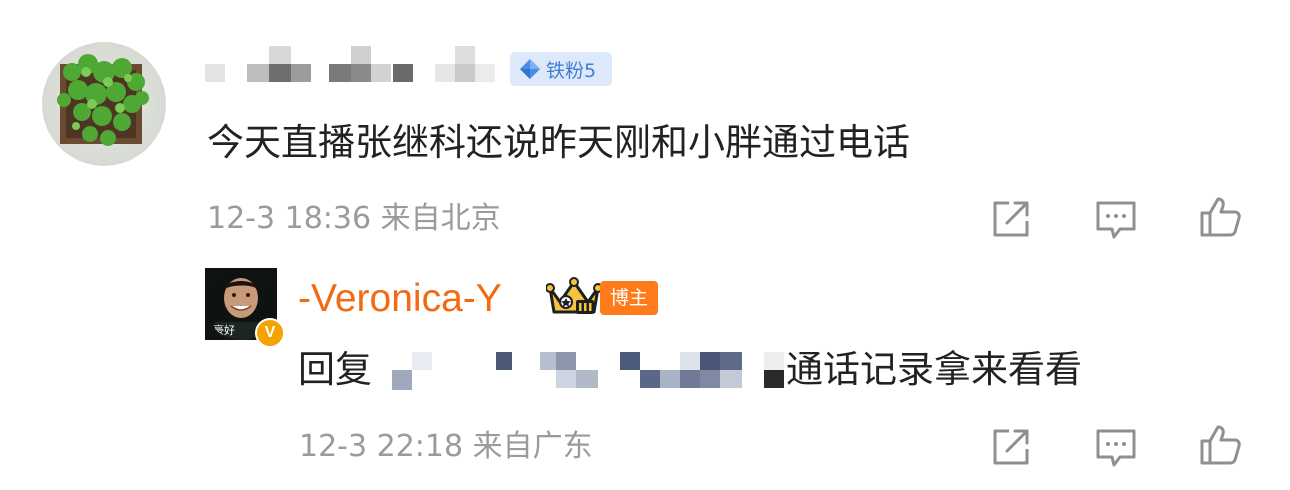 This screenshot has height=490, width=1290. I want to click on comment-meta: 12-3 18:36 来自北京, so click(354, 219).